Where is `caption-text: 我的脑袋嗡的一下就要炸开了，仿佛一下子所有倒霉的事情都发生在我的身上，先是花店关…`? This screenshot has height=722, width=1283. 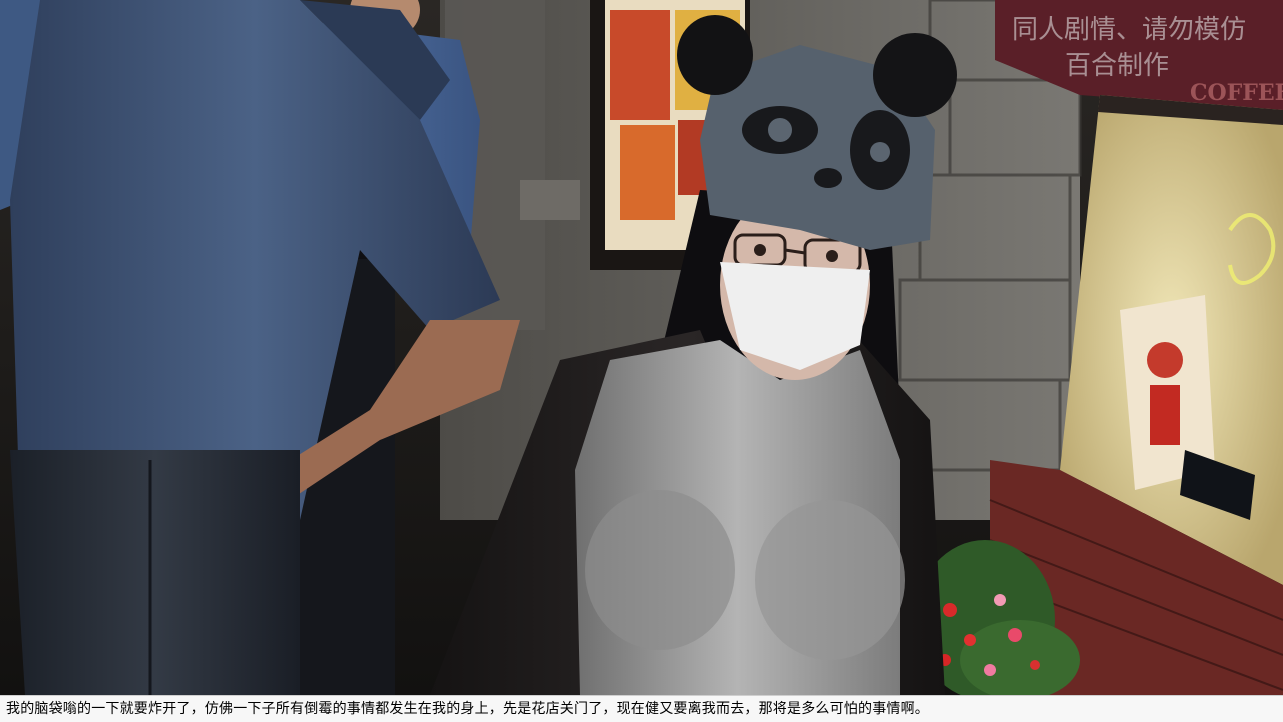
caption-text: 我的脑袋嗡的一下就要炸开了，仿佛一下子所有倒霉的事情都发生在我的身上，先是花店关… is located at coordinates (467, 709).